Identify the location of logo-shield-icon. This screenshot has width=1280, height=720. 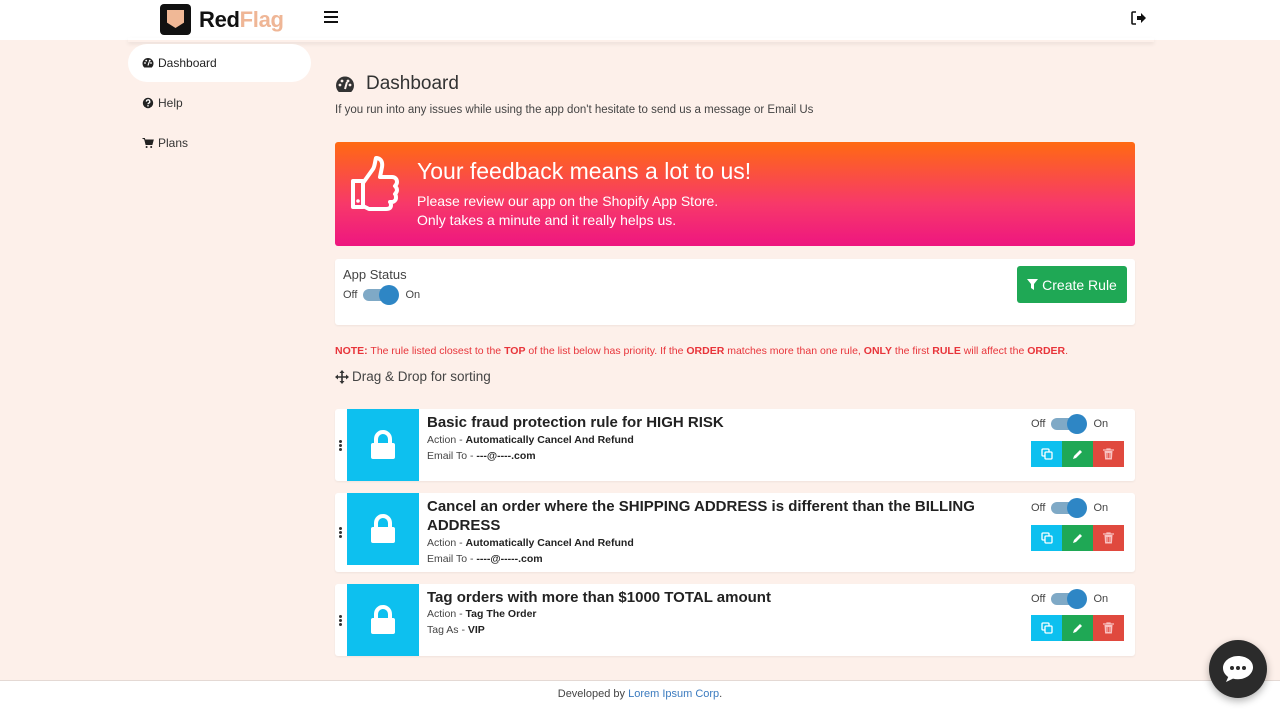
(175, 19).